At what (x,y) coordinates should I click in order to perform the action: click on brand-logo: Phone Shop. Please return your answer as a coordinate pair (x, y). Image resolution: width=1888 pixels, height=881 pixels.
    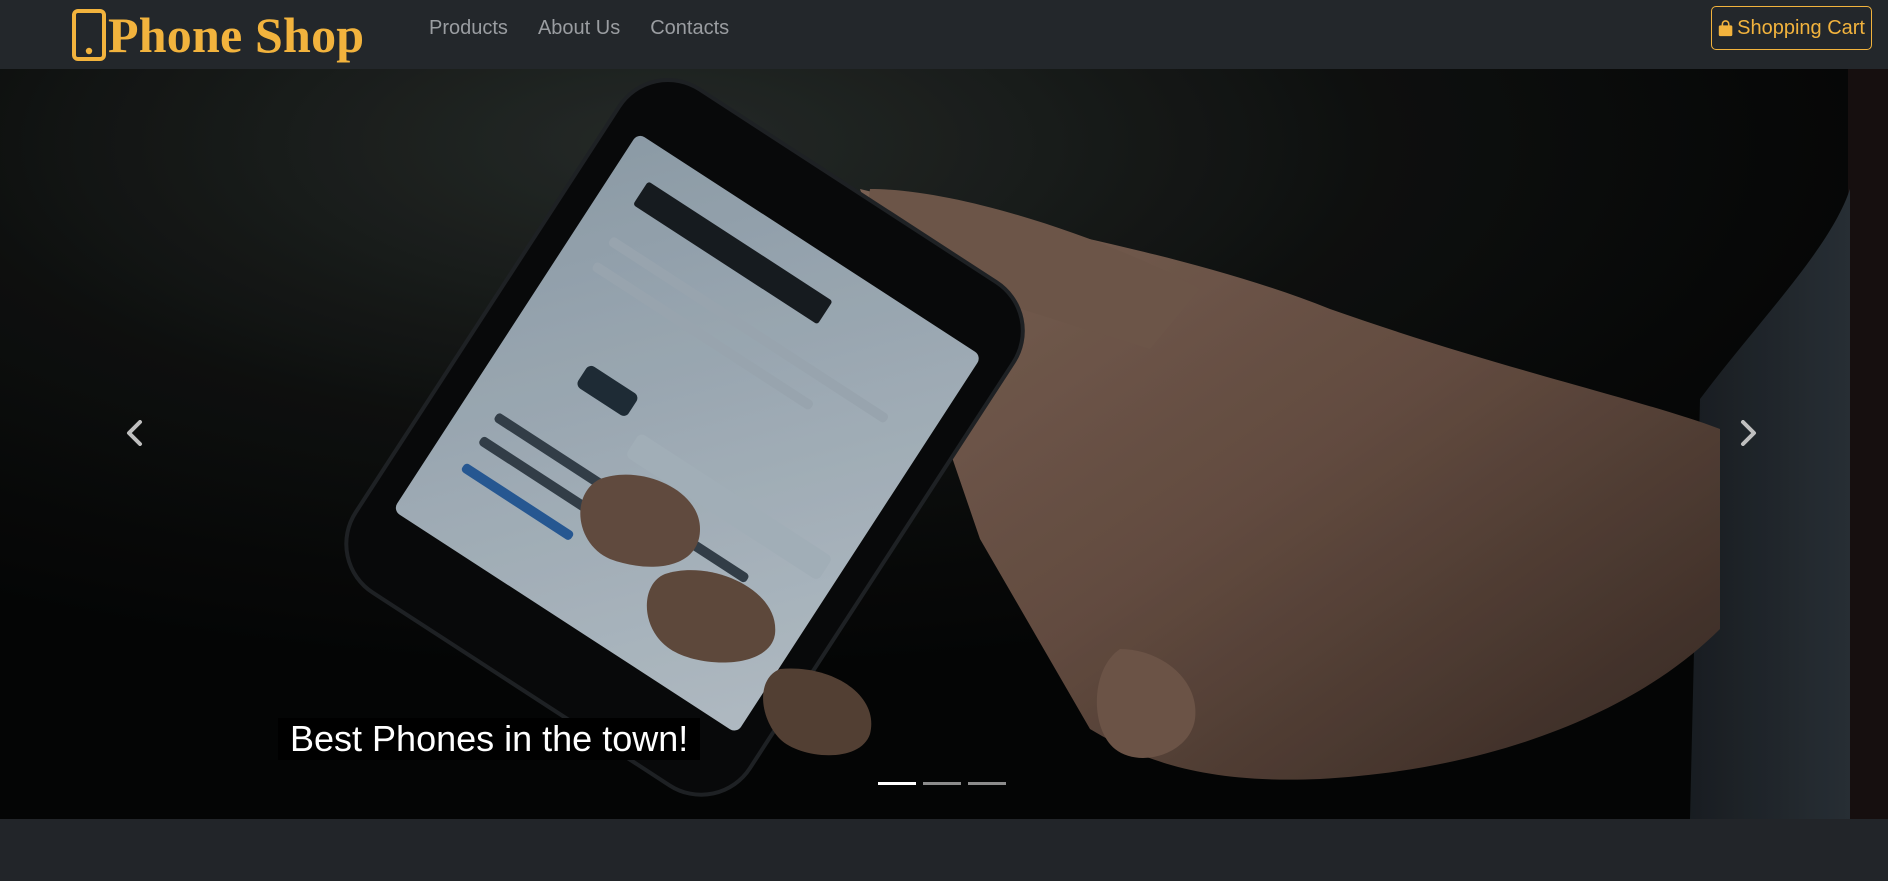
    Looking at the image, I should click on (218, 34).